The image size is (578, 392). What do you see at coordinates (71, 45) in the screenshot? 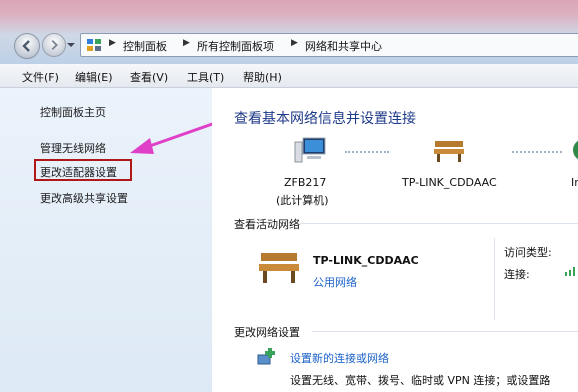
I see `history-dropdown-icon` at bounding box center [71, 45].